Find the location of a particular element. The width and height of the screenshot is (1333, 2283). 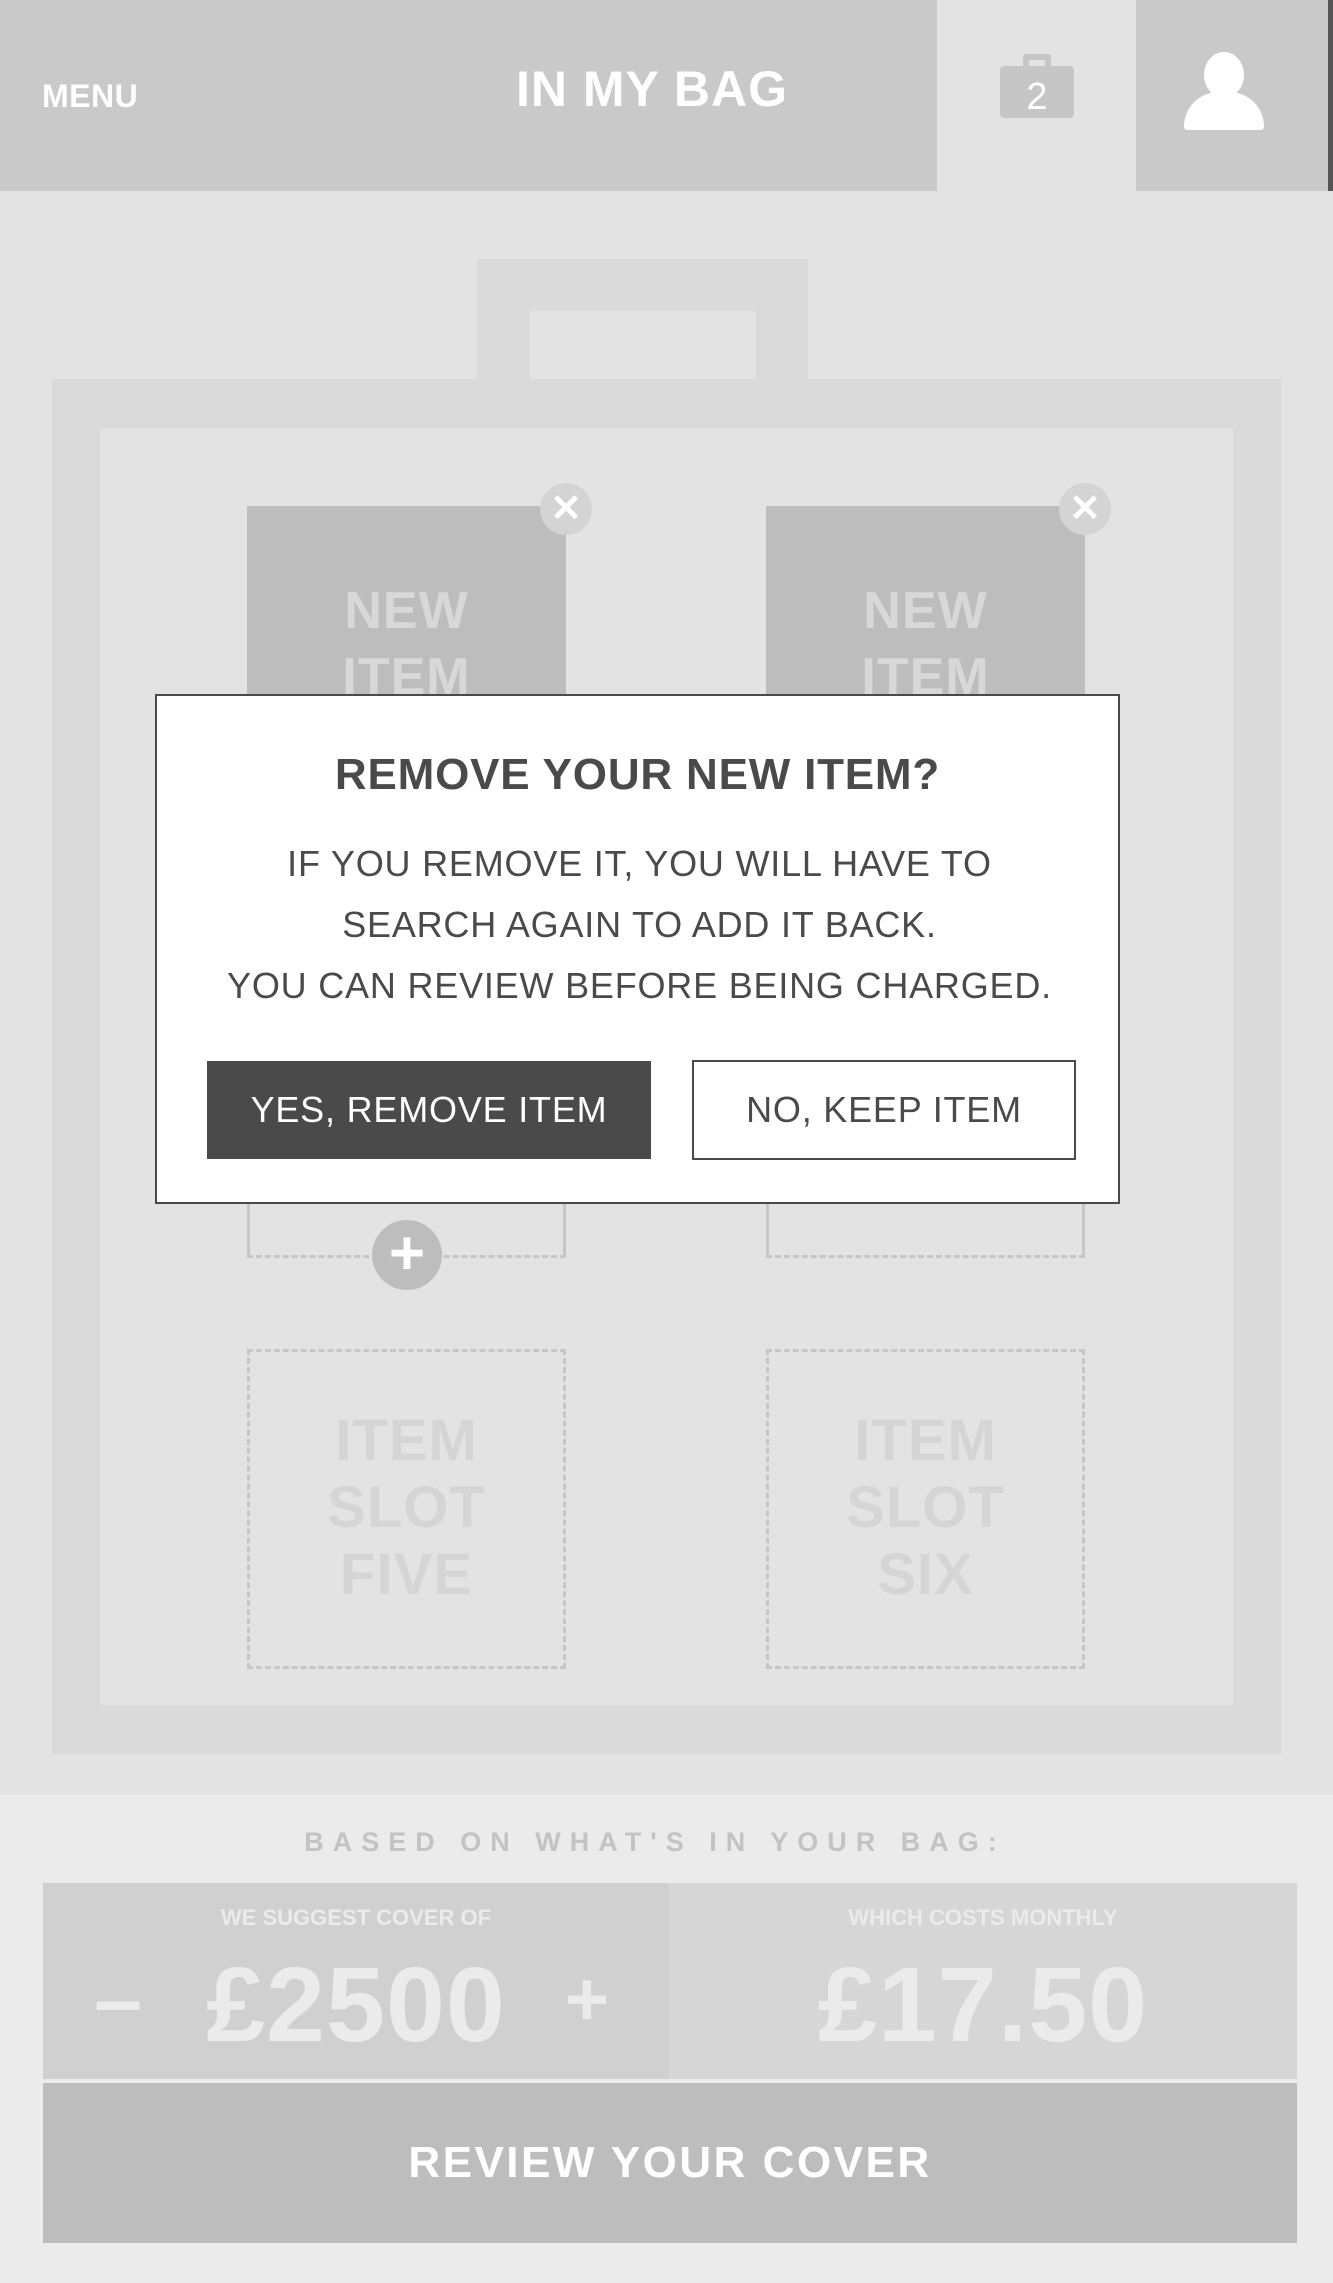

user-icon is located at coordinates (1224, 91).